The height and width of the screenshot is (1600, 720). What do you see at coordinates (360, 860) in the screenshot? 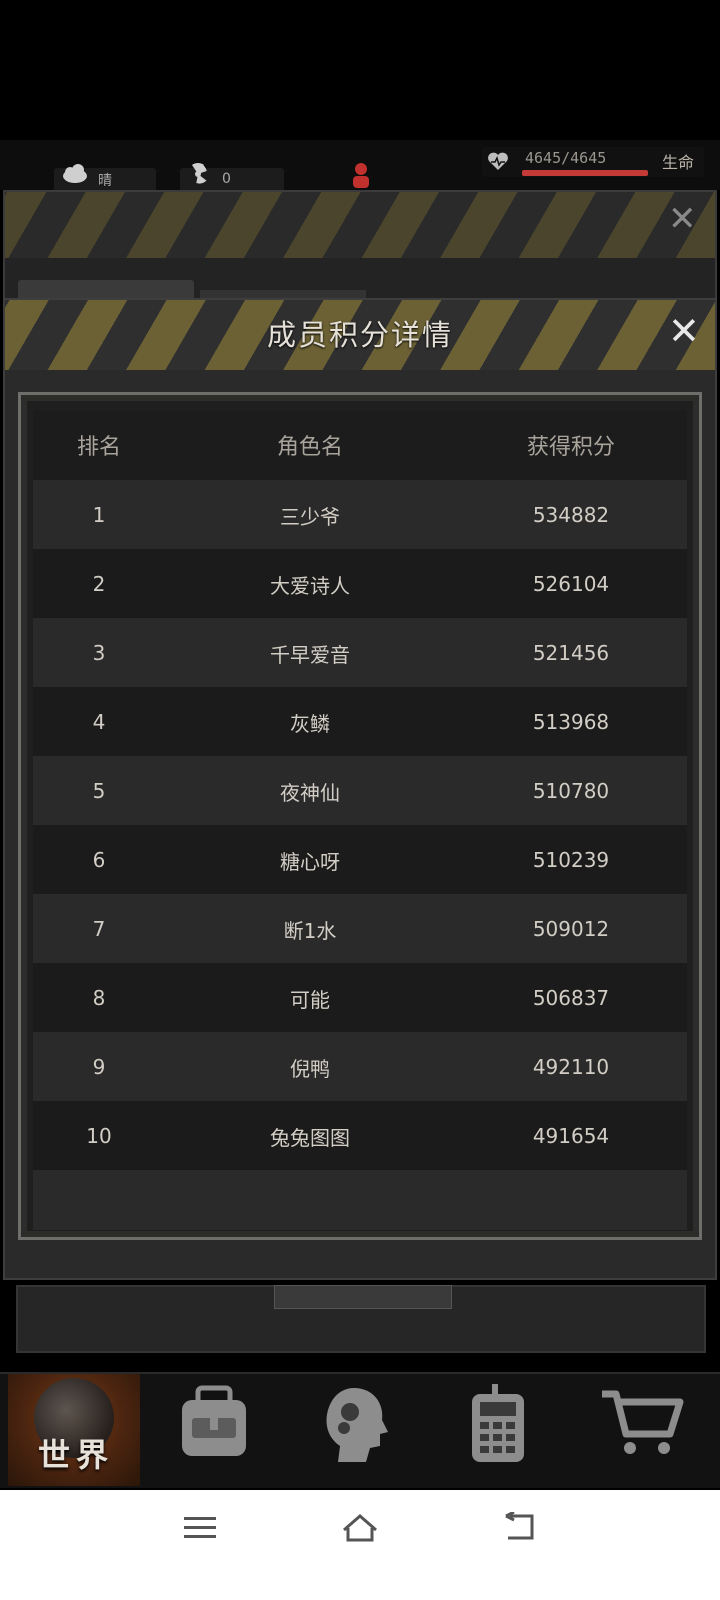
I see `table-row: 6 糖心呀 510239` at bounding box center [360, 860].